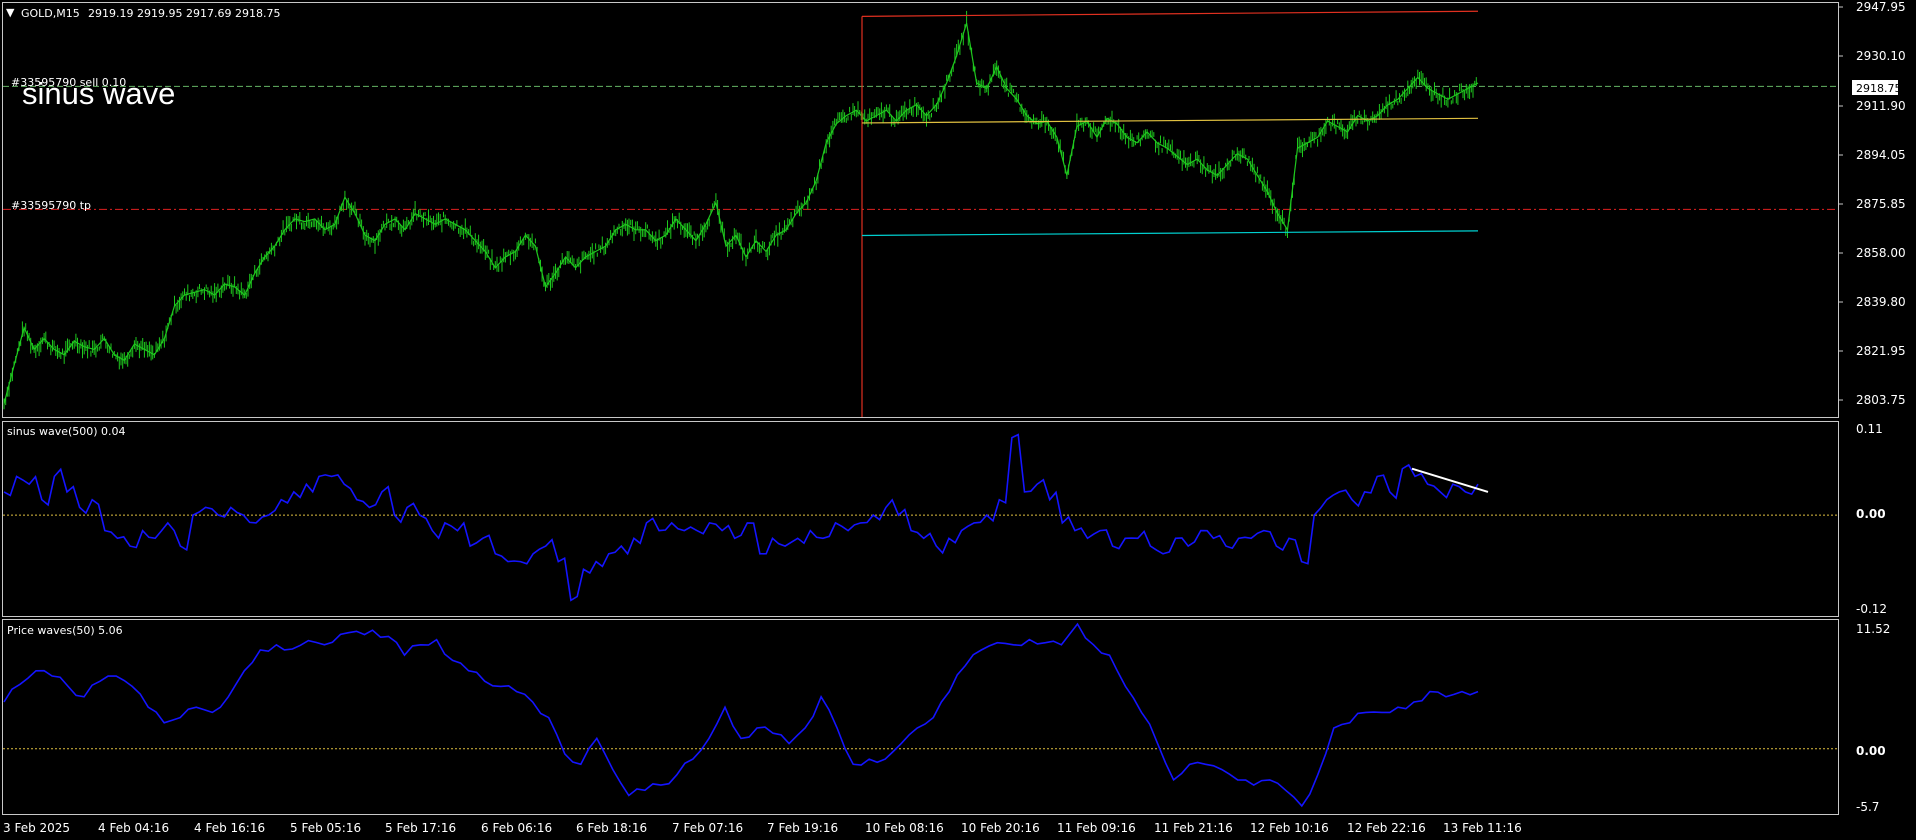  I want to click on price-axis-label: 2875.85, so click(1881, 204).